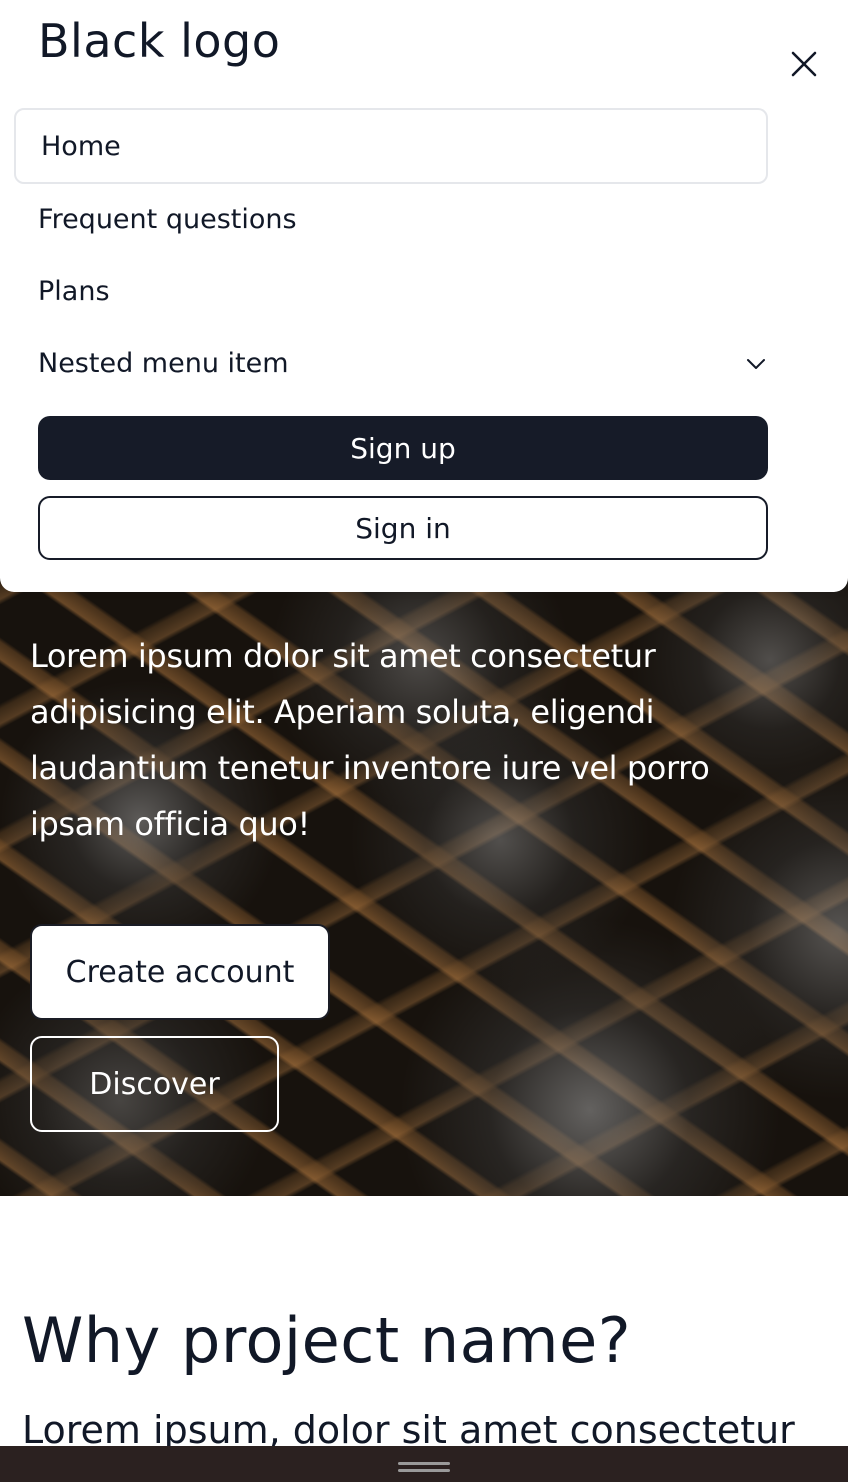 This screenshot has width=848, height=1482. What do you see at coordinates (167, 220) in the screenshot?
I see `nav-item-frequent-questions: Frequent questions` at bounding box center [167, 220].